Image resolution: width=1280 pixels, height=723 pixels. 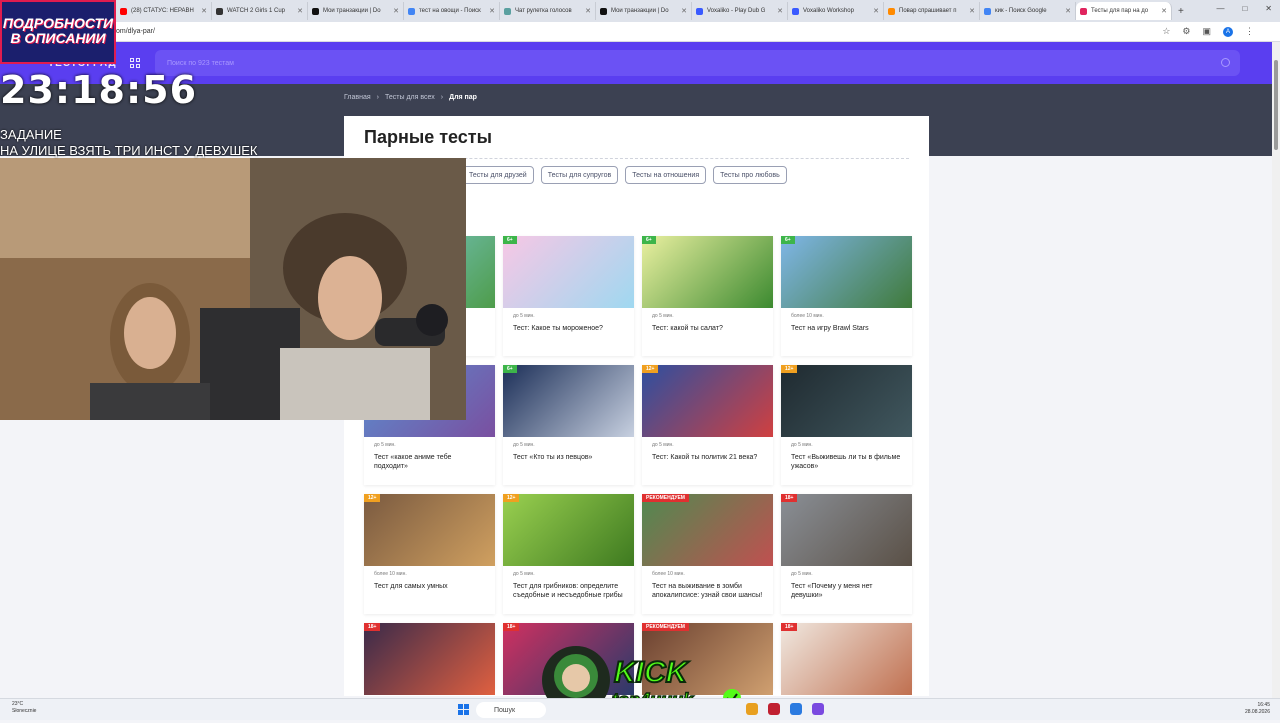 What do you see at coordinates (707, 326) in the screenshot?
I see `test-title: Тест: какой ты салат?` at bounding box center [707, 326].